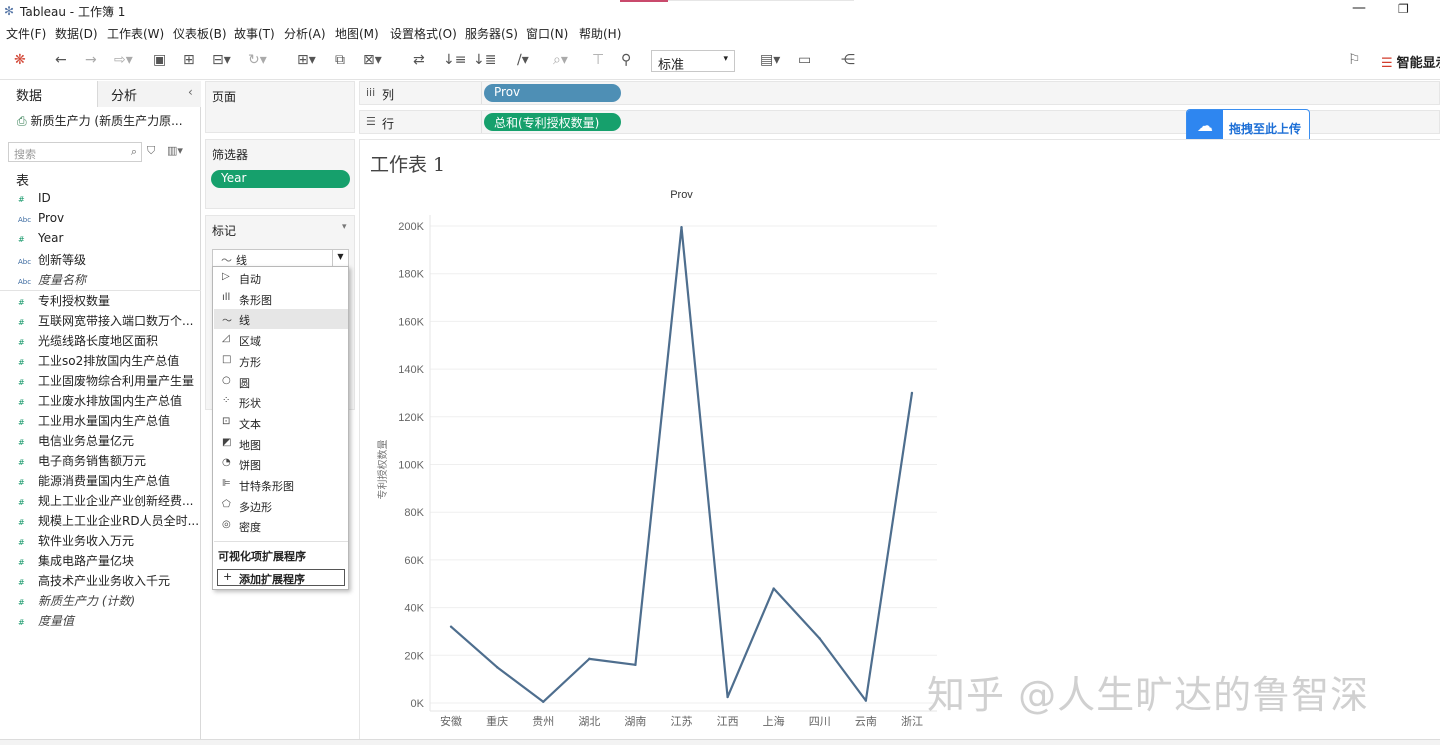 The image size is (1440, 745). I want to click on tab-analysis: 分析, so click(124, 94).